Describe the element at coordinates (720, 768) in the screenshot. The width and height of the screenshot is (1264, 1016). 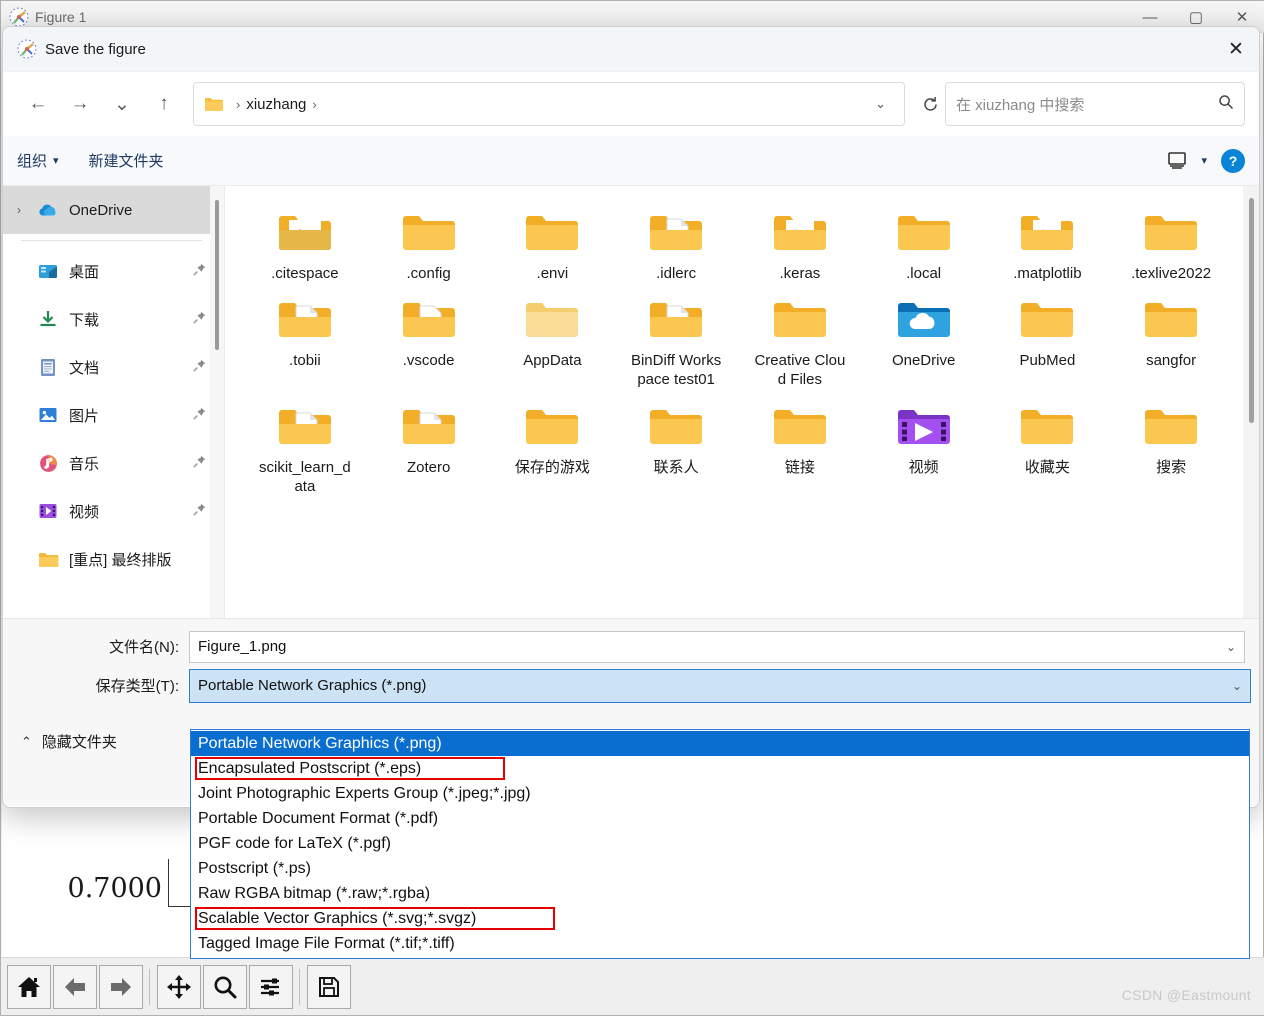
I see `dropdown-option-eps: Encapsulated Postscript (*.eps)` at that location.